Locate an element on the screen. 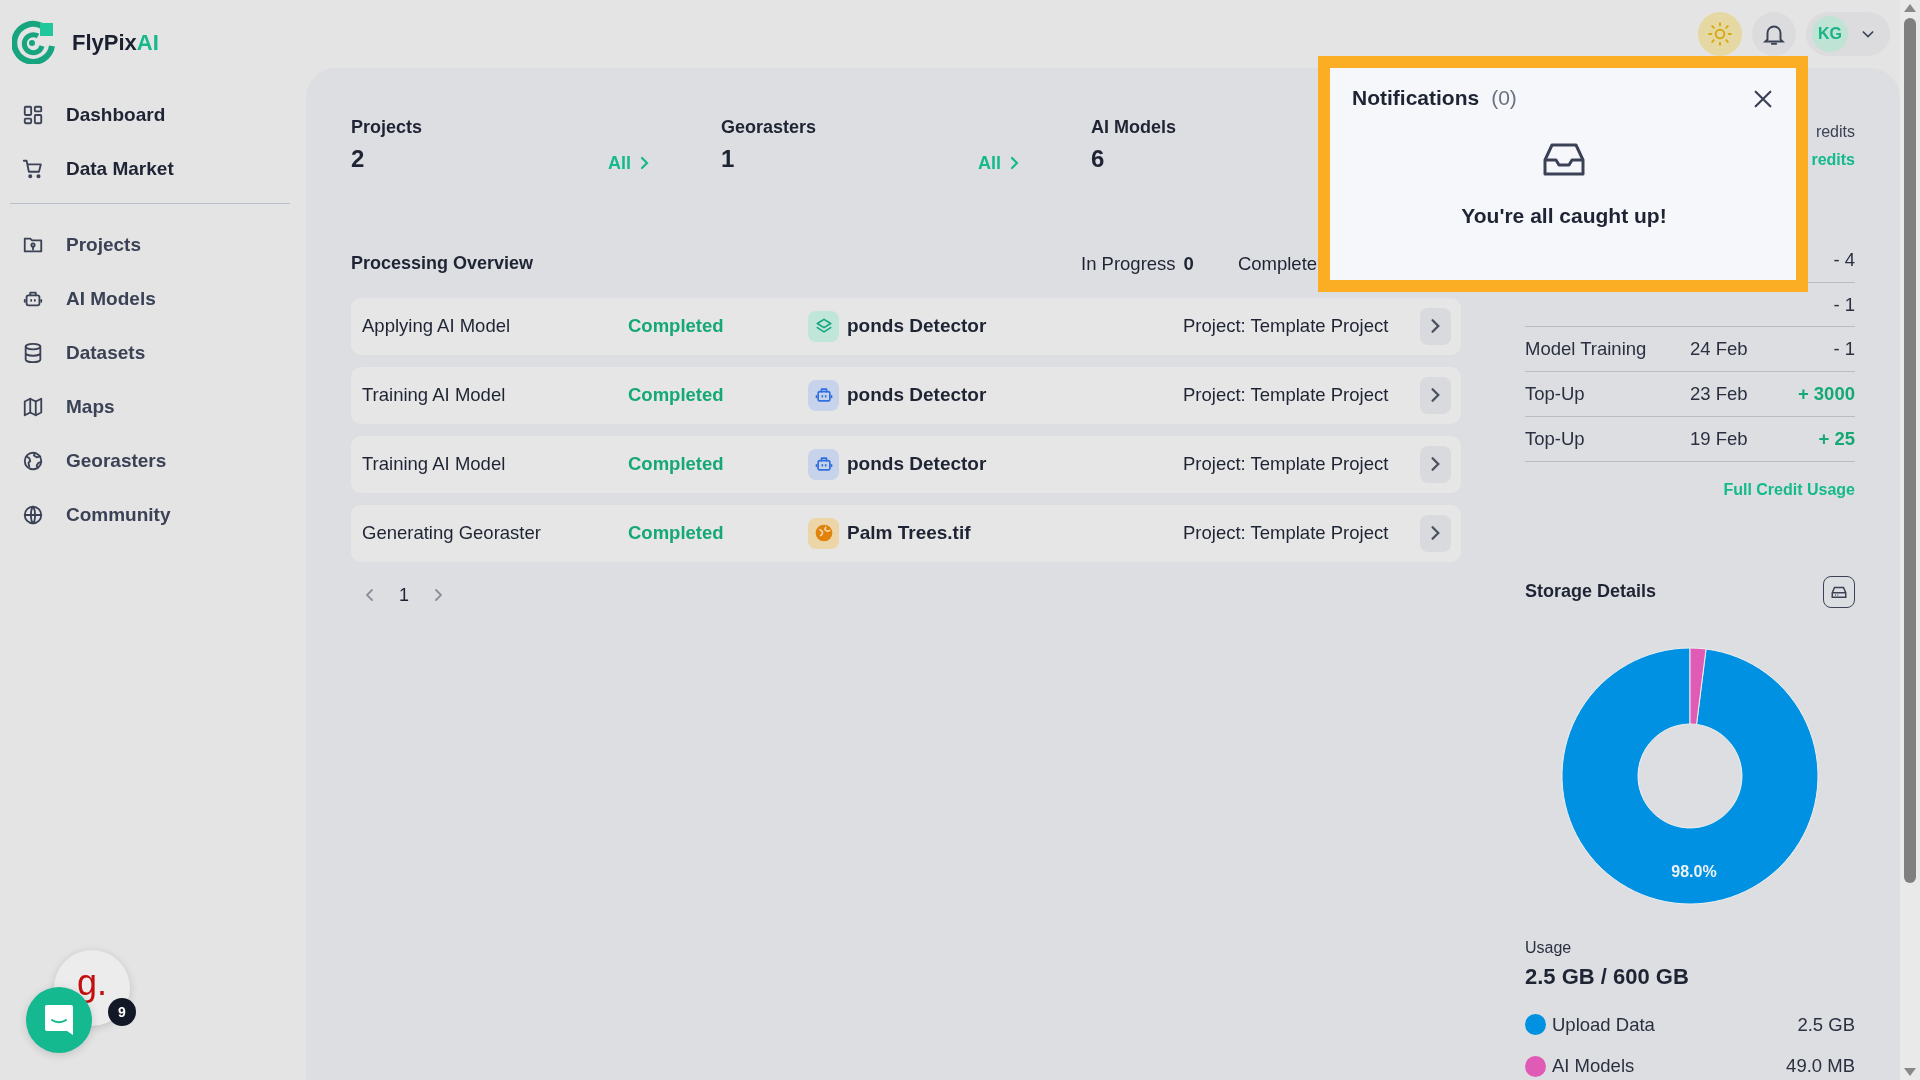 This screenshot has width=1920, height=1080. credits-label: redits is located at coordinates (1835, 131).